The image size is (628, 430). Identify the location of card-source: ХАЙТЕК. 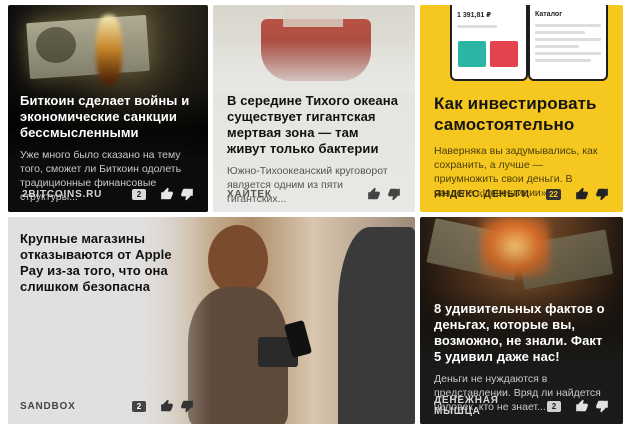
(294, 194).